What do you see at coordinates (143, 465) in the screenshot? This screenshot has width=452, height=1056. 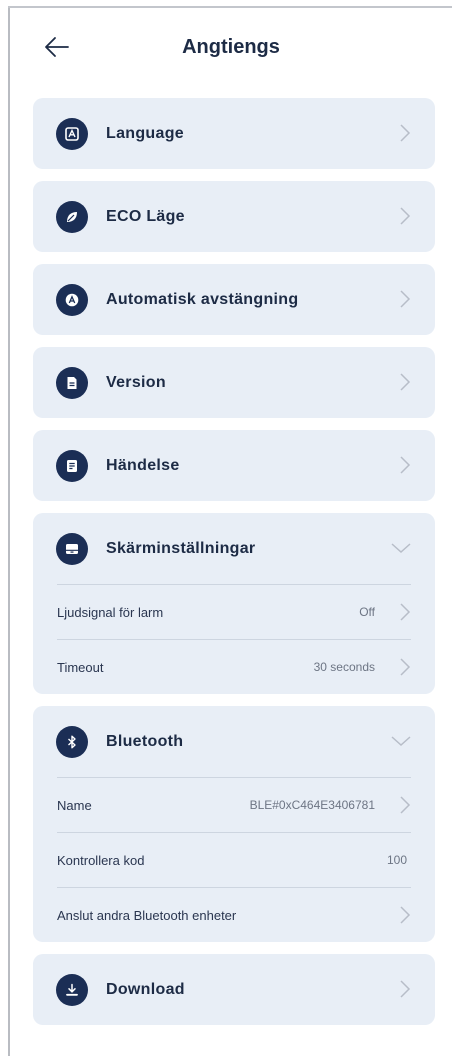 I see `event-label: Händelse` at bounding box center [143, 465].